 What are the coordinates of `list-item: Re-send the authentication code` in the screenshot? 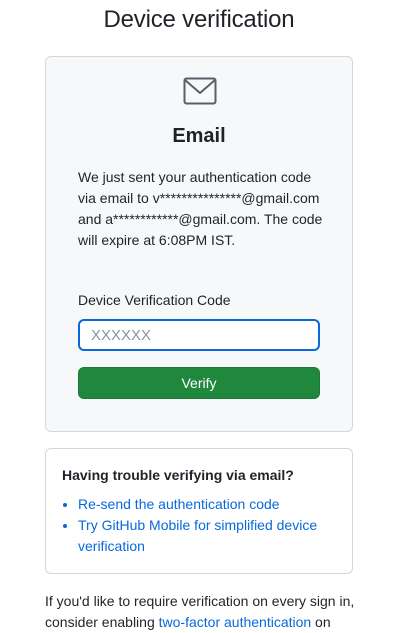 It's located at (210, 504).